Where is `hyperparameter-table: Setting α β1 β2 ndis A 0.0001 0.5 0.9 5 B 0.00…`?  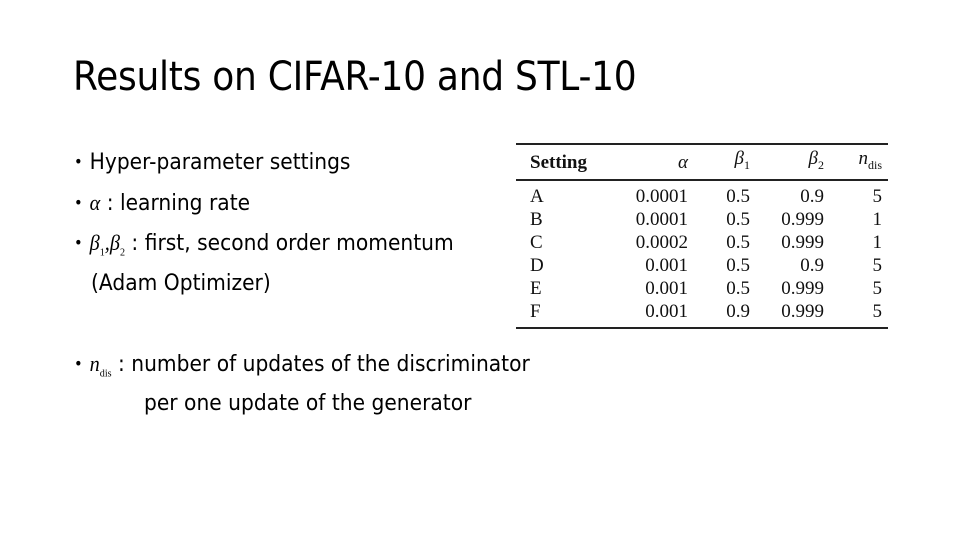 hyperparameter-table: Setting α β1 β2 ndis A 0.0001 0.5 0.9 5 B 0.00… is located at coordinates (702, 236).